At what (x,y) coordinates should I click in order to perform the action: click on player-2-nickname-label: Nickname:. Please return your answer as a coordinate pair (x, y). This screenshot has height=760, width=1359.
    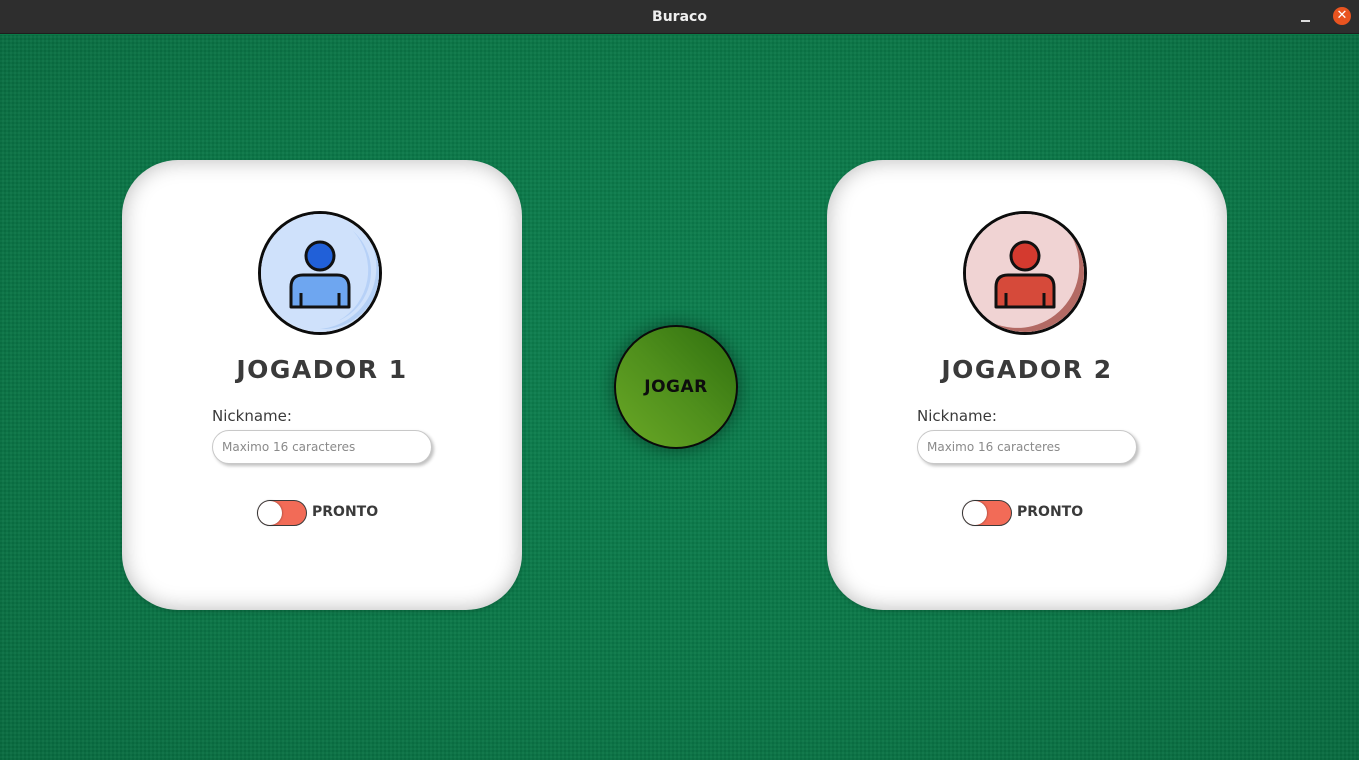
    Looking at the image, I should click on (957, 416).